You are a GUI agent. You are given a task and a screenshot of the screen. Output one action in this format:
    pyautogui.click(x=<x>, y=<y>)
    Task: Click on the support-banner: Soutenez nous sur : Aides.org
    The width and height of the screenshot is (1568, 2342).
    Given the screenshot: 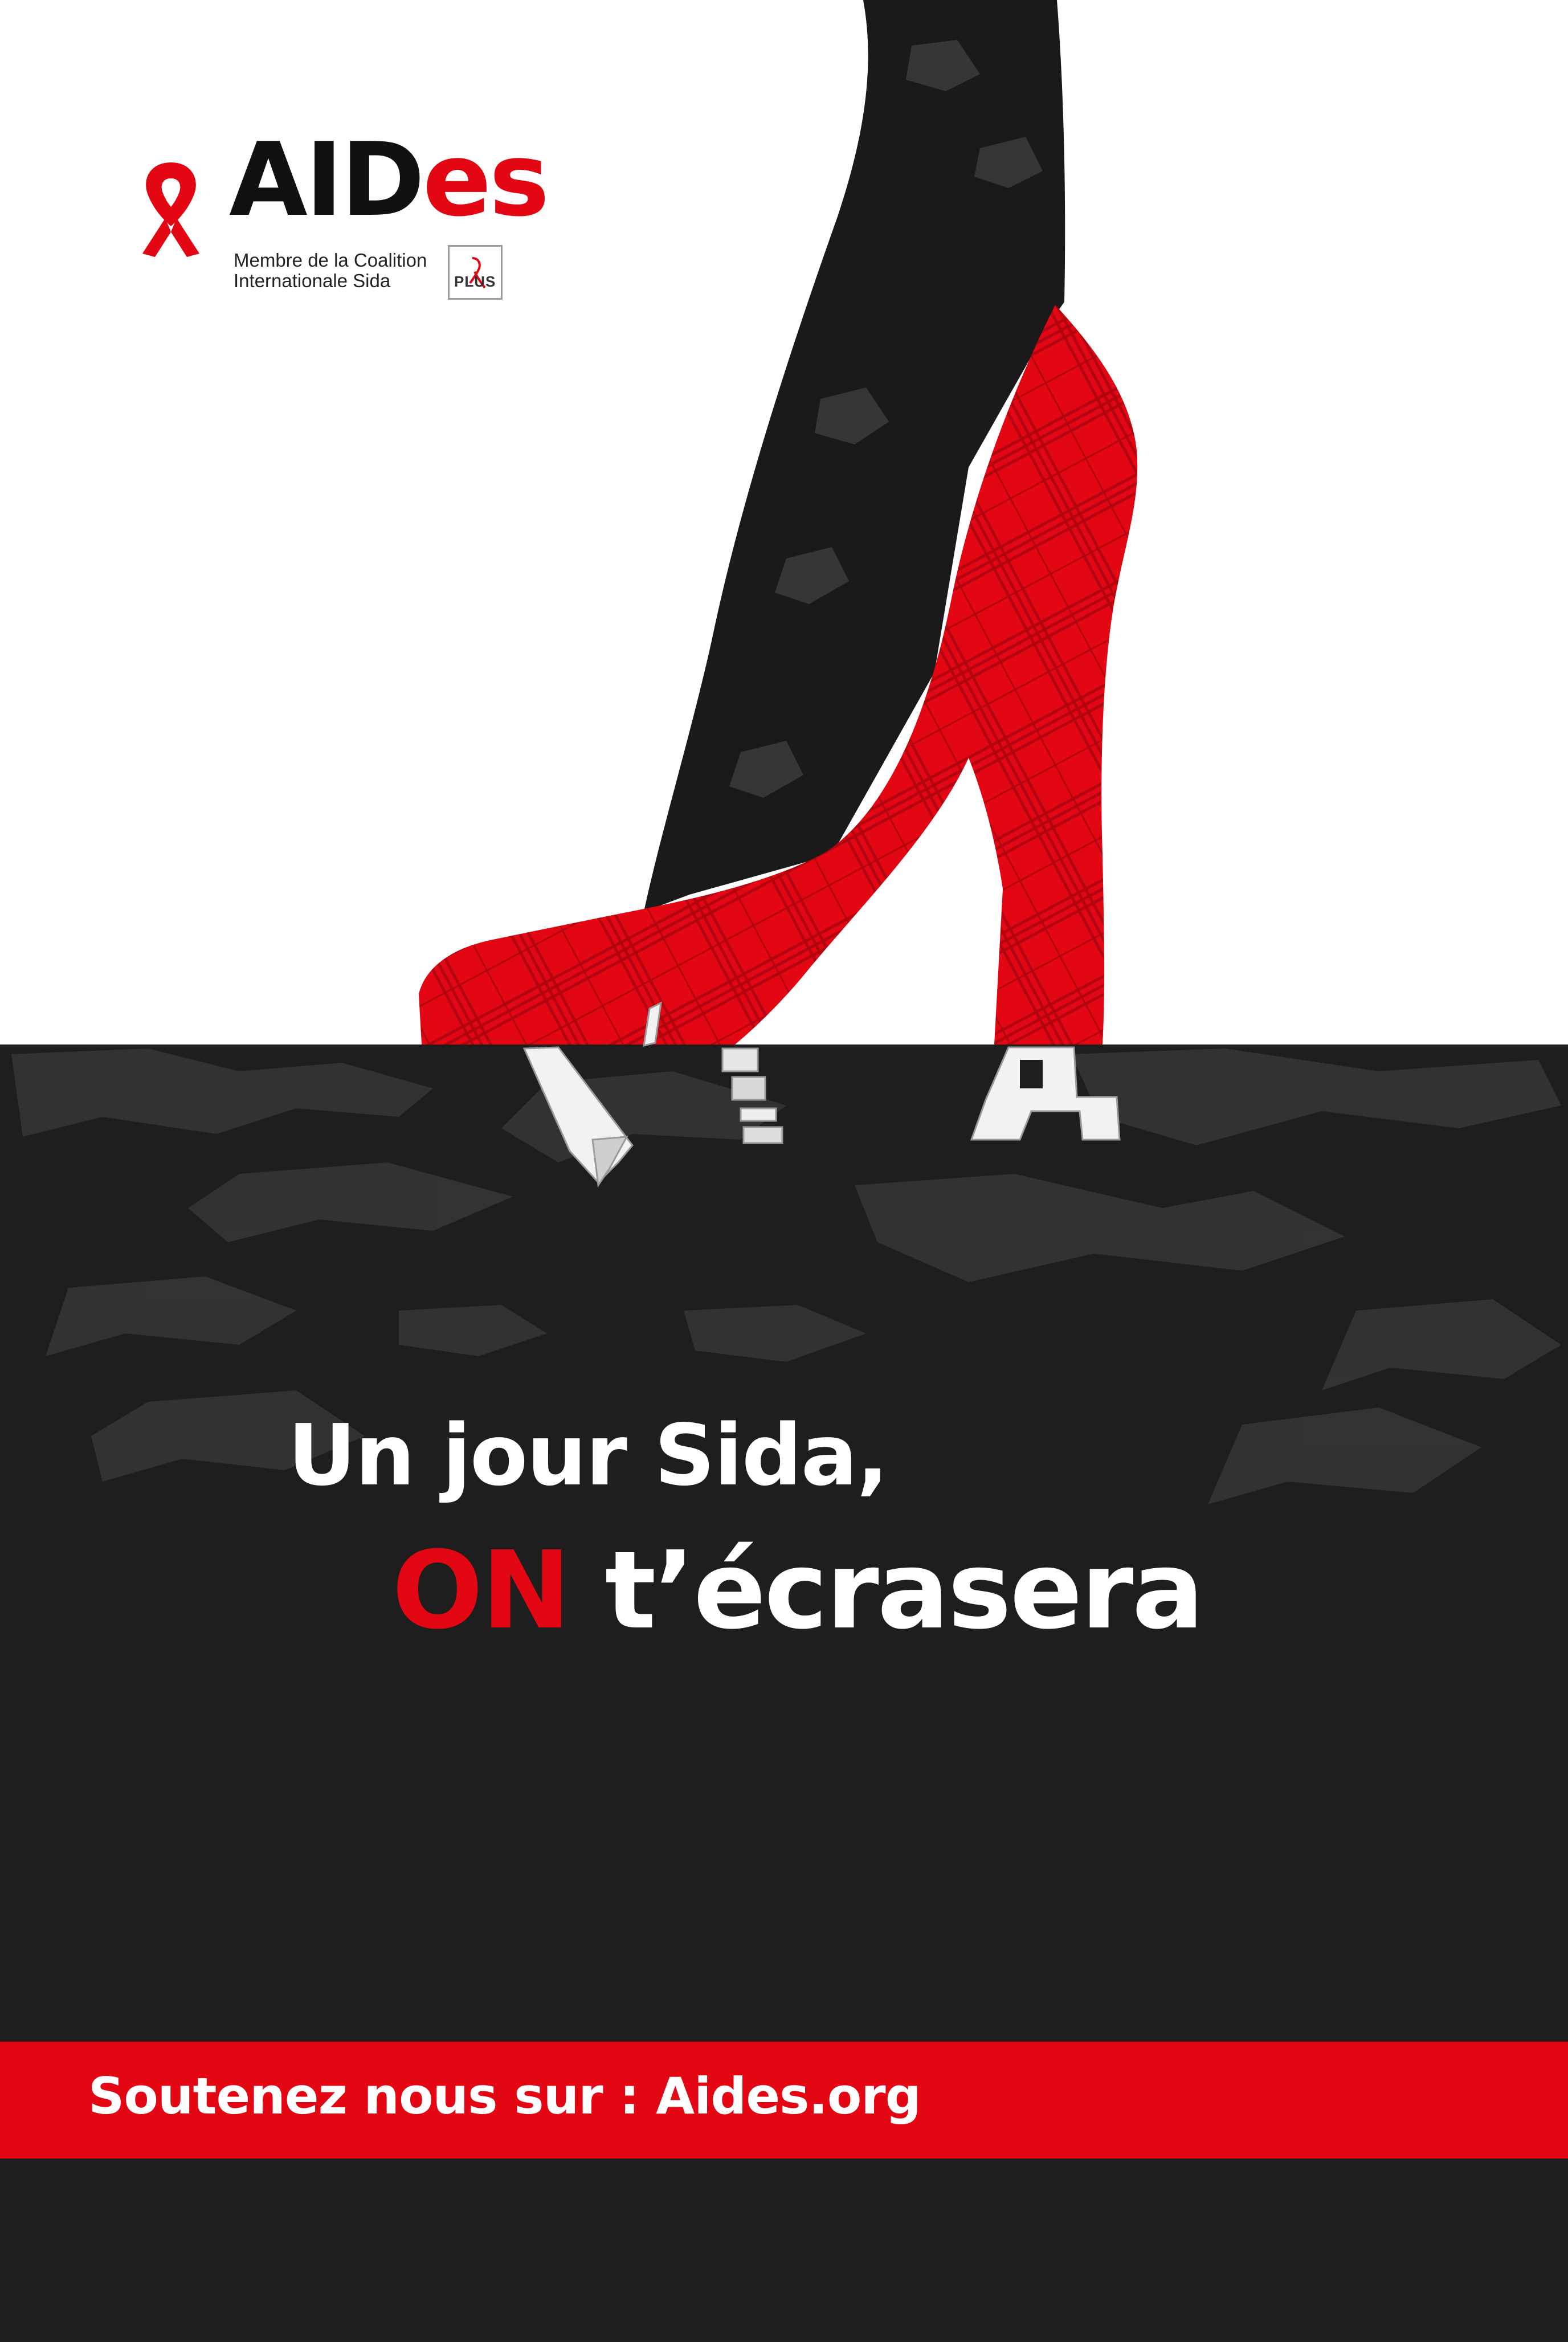 What is the action you would take?
    pyautogui.click(x=784, y=2100)
    